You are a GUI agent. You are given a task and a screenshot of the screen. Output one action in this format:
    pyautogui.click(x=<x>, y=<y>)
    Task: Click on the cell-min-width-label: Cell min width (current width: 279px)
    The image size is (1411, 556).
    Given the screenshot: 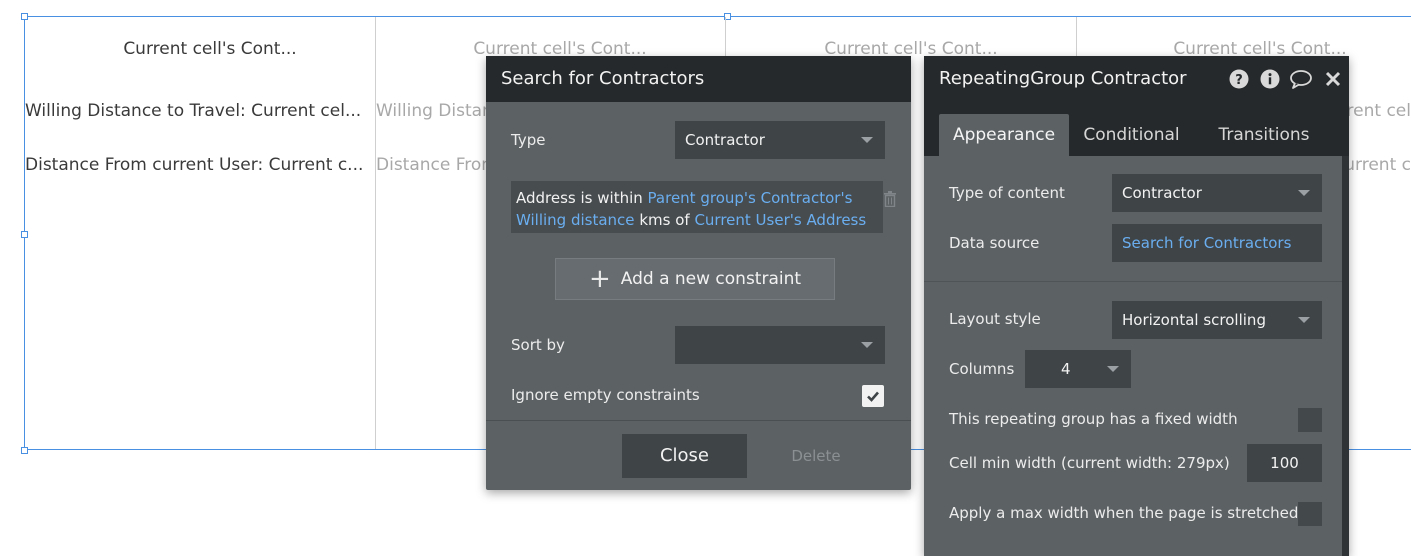 What is the action you would take?
    pyautogui.click(x=1089, y=463)
    